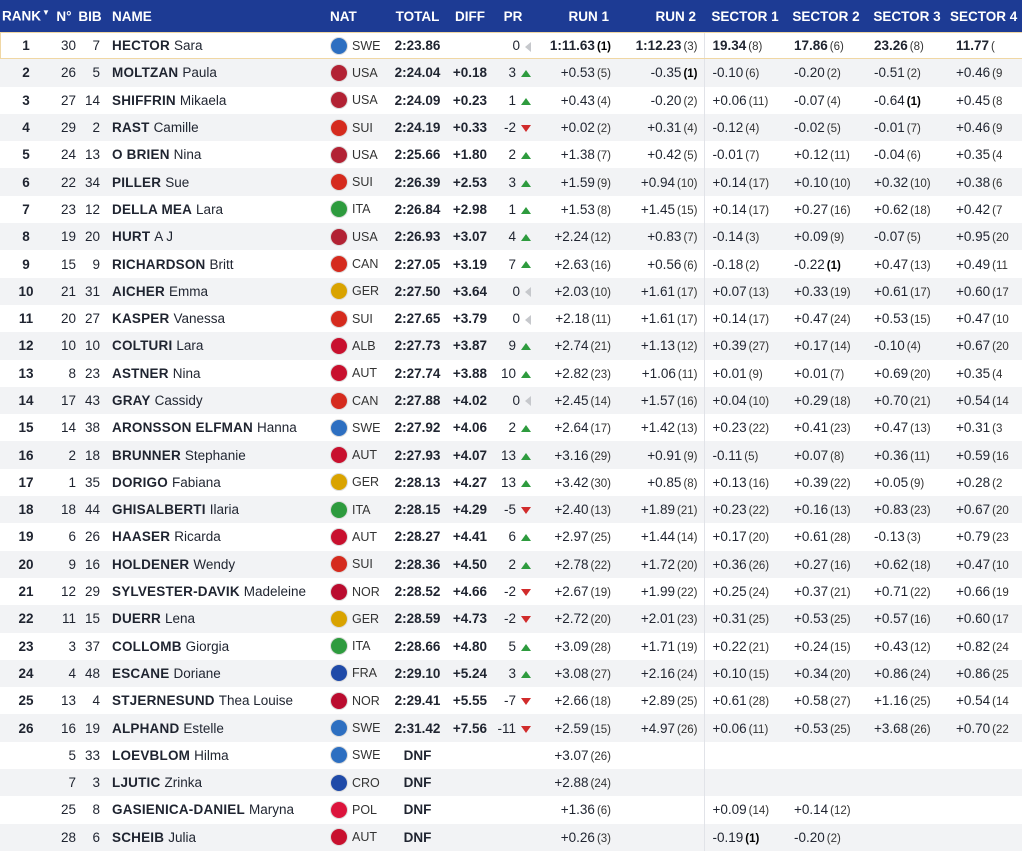 Image resolution: width=1022 pixels, height=855 pixels. Describe the element at coordinates (826, 45) in the screenshot. I see `s2-cell: 17.86 (6)` at that location.